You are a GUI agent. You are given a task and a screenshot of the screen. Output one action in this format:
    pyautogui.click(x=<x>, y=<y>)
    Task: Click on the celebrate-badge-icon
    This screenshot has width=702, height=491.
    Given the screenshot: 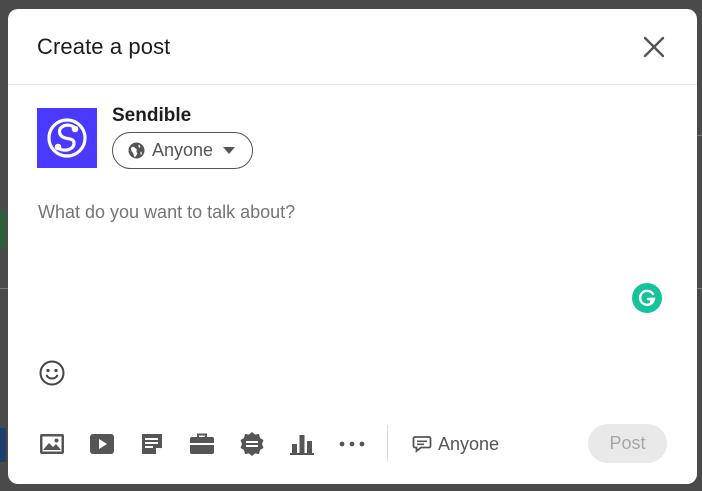 What is the action you would take?
    pyautogui.click(x=252, y=444)
    